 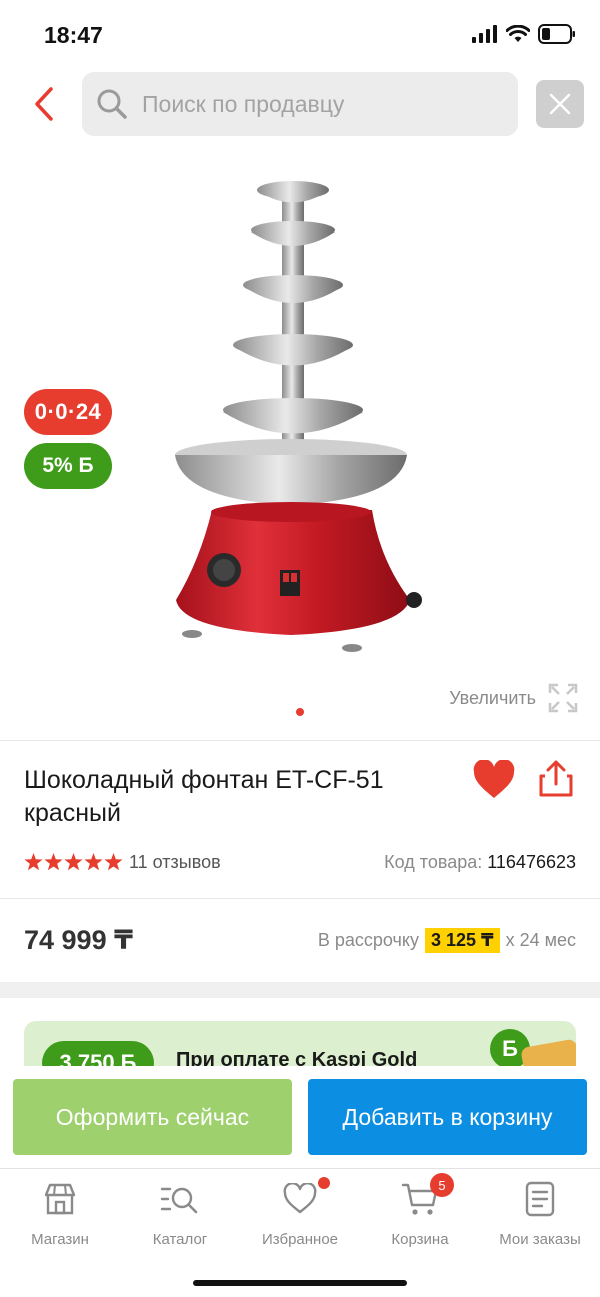 I want to click on close-button, so click(x=560, y=104).